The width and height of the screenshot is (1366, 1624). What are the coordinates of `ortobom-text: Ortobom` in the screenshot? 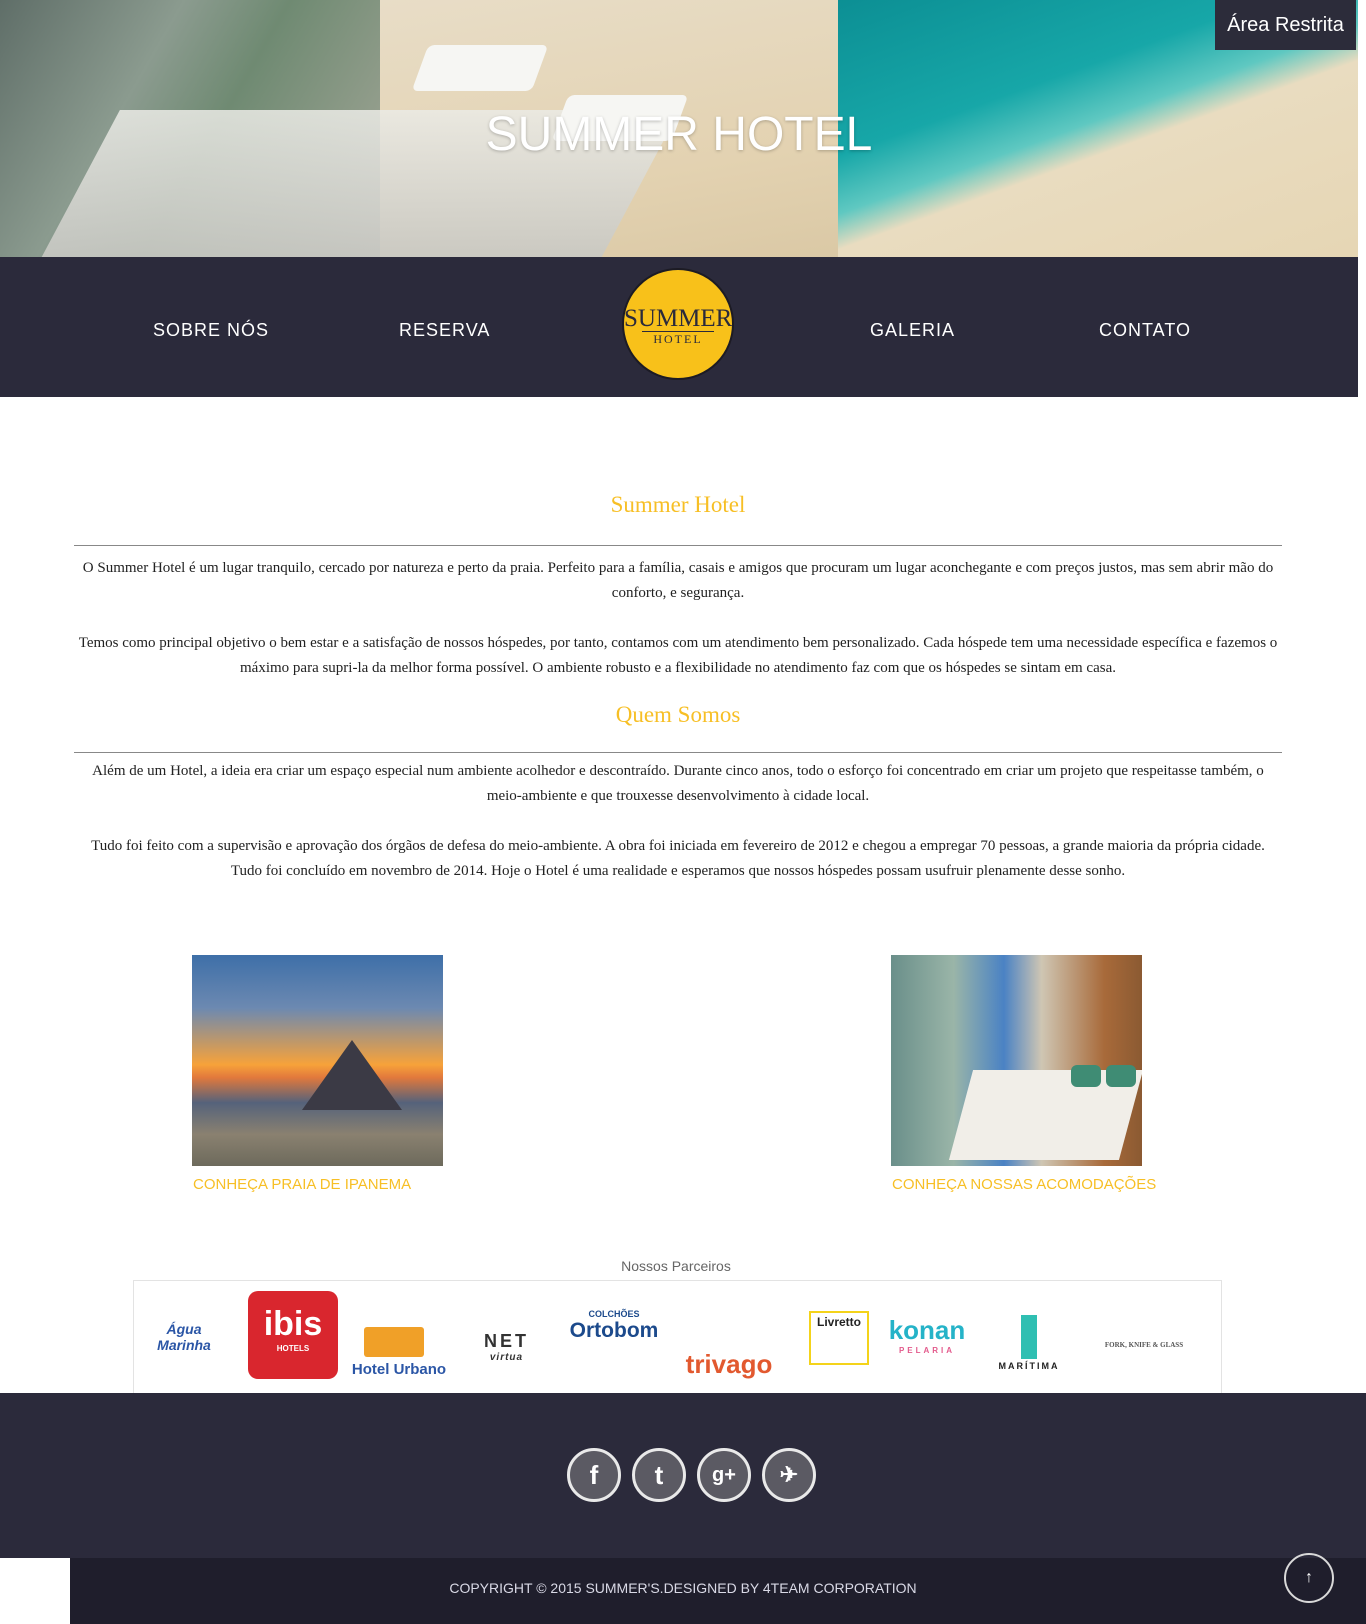 It's located at (614, 1330).